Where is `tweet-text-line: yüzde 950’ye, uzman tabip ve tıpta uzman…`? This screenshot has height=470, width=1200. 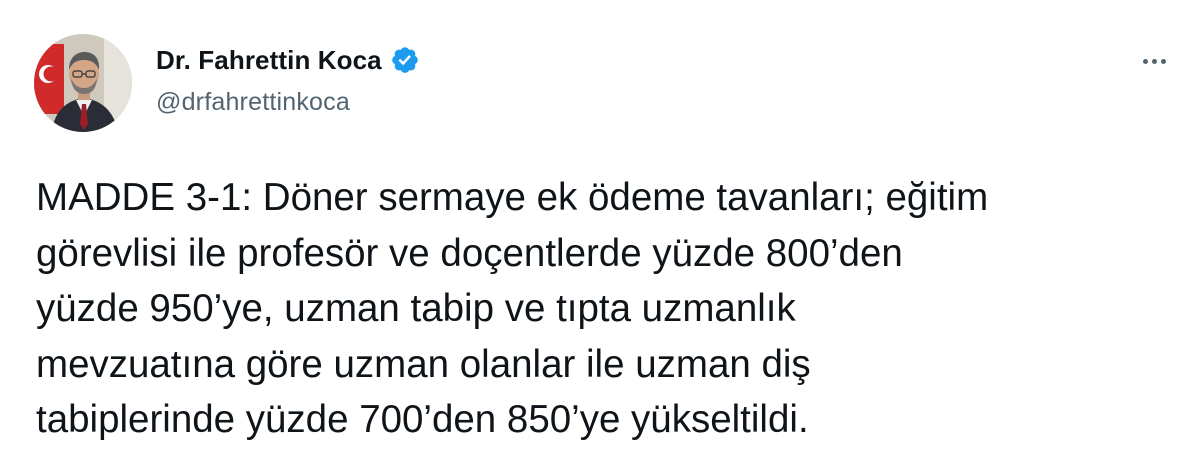
tweet-text-line: yüzde 950’ye, uzman tabip ve tıpta uzman… is located at coordinates (416, 308).